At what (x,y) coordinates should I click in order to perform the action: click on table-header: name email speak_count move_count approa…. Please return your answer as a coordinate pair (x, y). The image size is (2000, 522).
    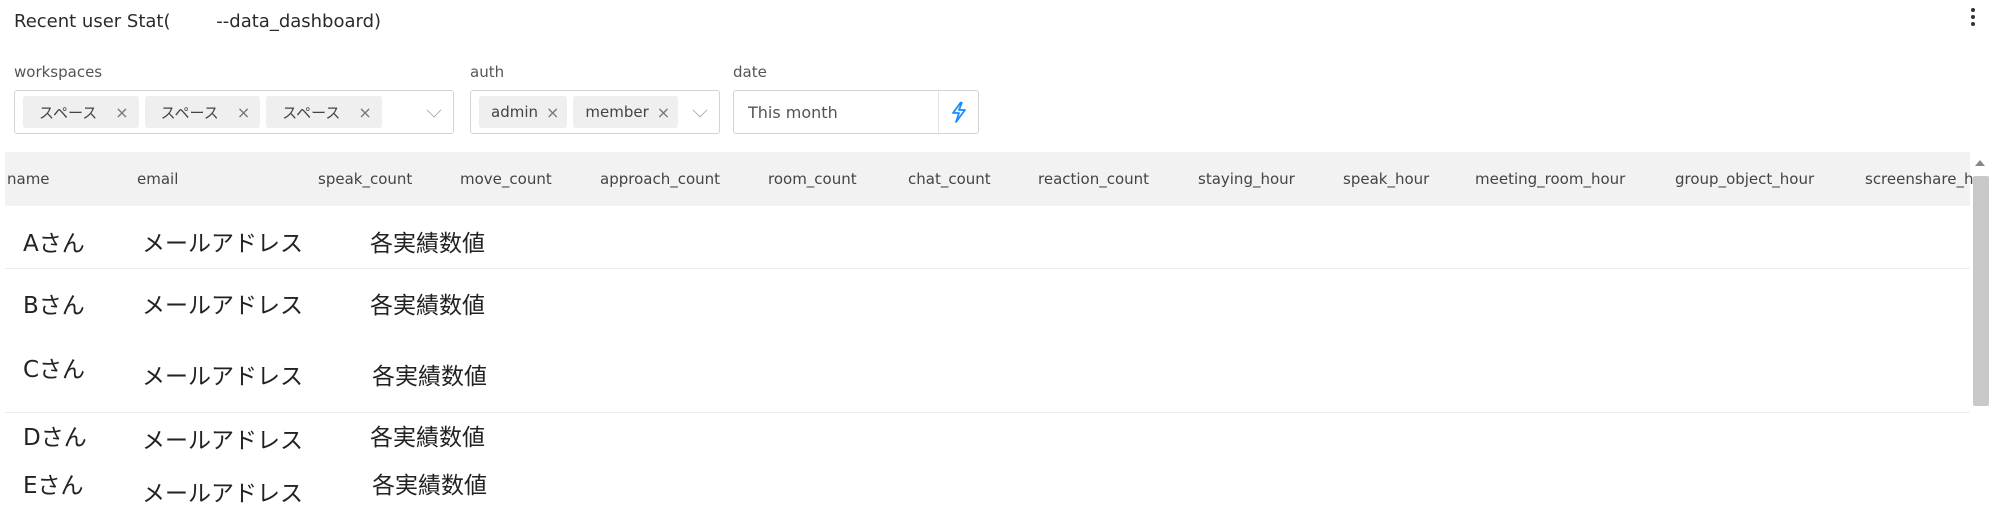
    Looking at the image, I should click on (989, 179).